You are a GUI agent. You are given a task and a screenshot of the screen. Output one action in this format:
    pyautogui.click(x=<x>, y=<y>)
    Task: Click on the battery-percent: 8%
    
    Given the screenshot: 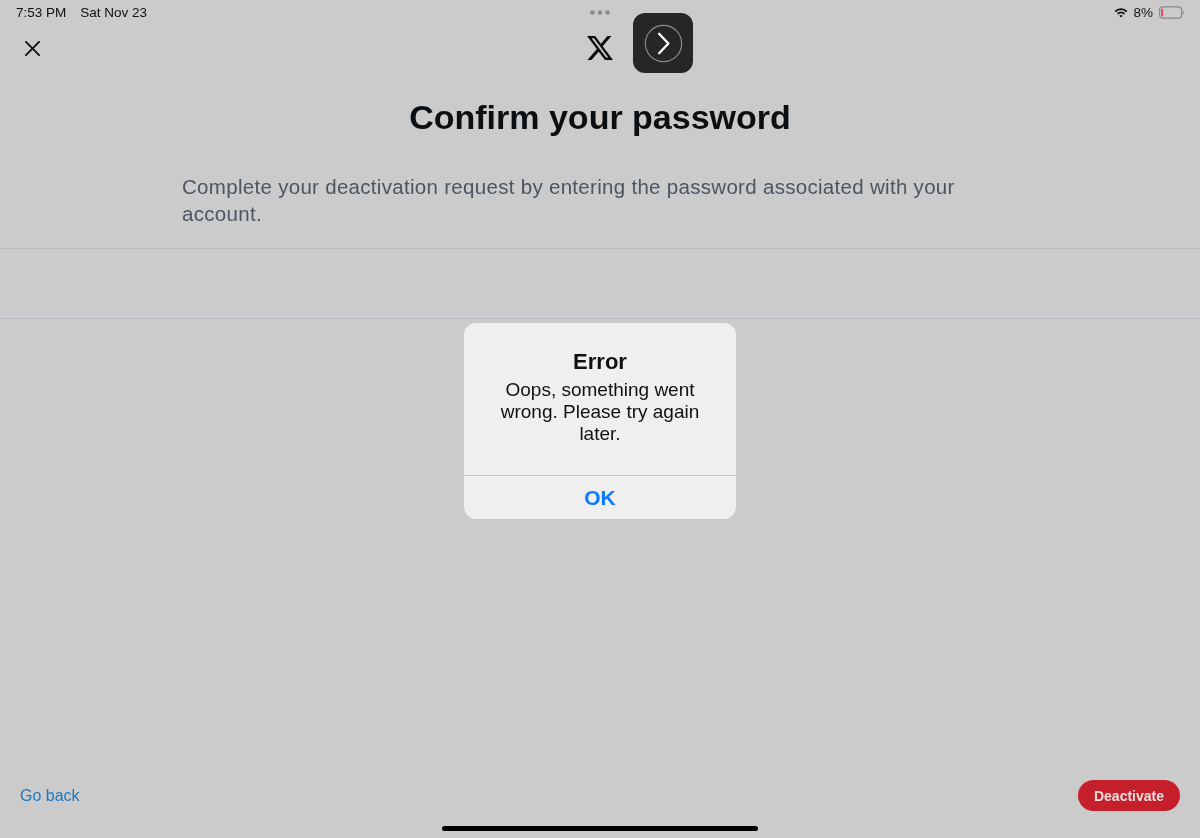 What is the action you would take?
    pyautogui.click(x=1143, y=12)
    